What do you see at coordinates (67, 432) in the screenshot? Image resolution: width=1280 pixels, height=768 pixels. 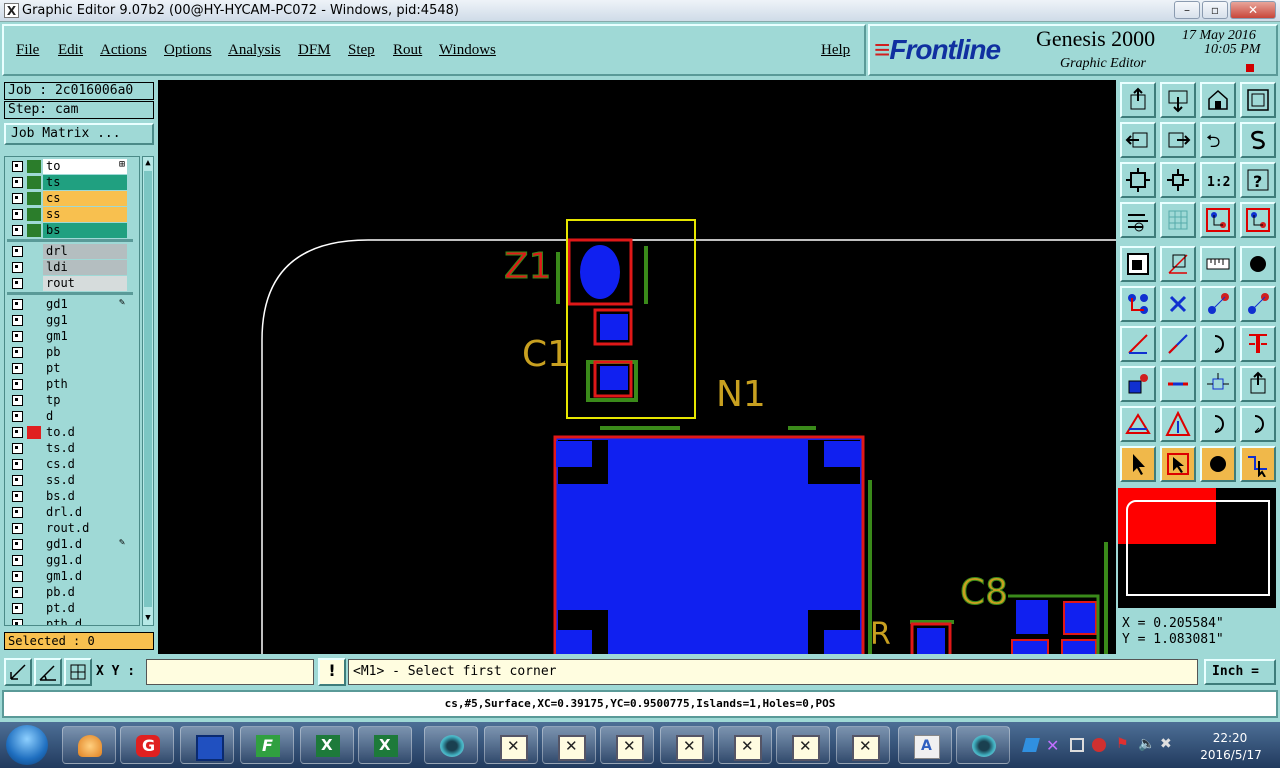 I see `layer-row: to.d` at bounding box center [67, 432].